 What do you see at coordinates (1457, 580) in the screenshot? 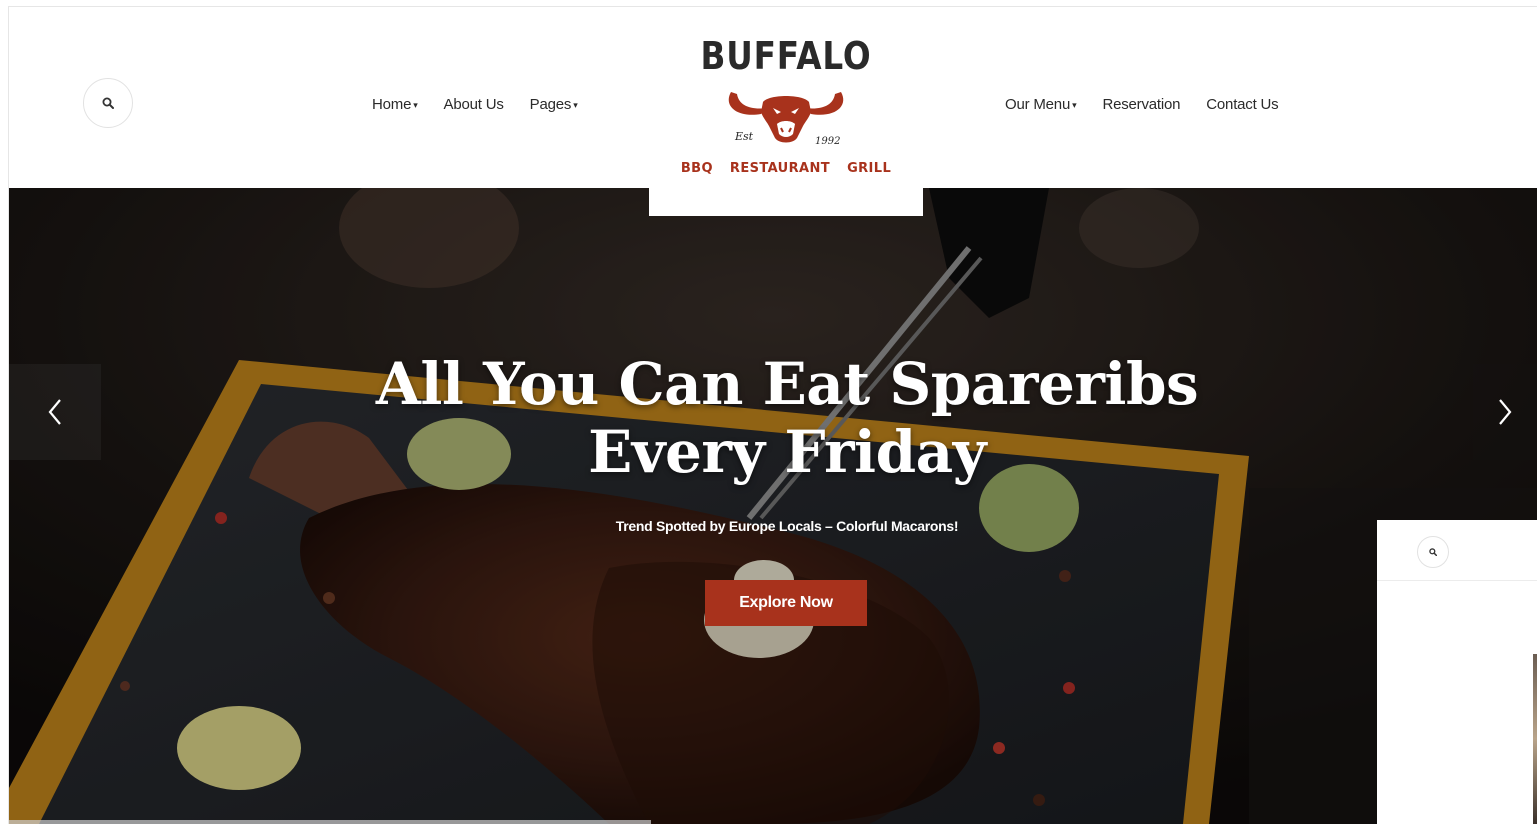
I see `mini-divider` at bounding box center [1457, 580].